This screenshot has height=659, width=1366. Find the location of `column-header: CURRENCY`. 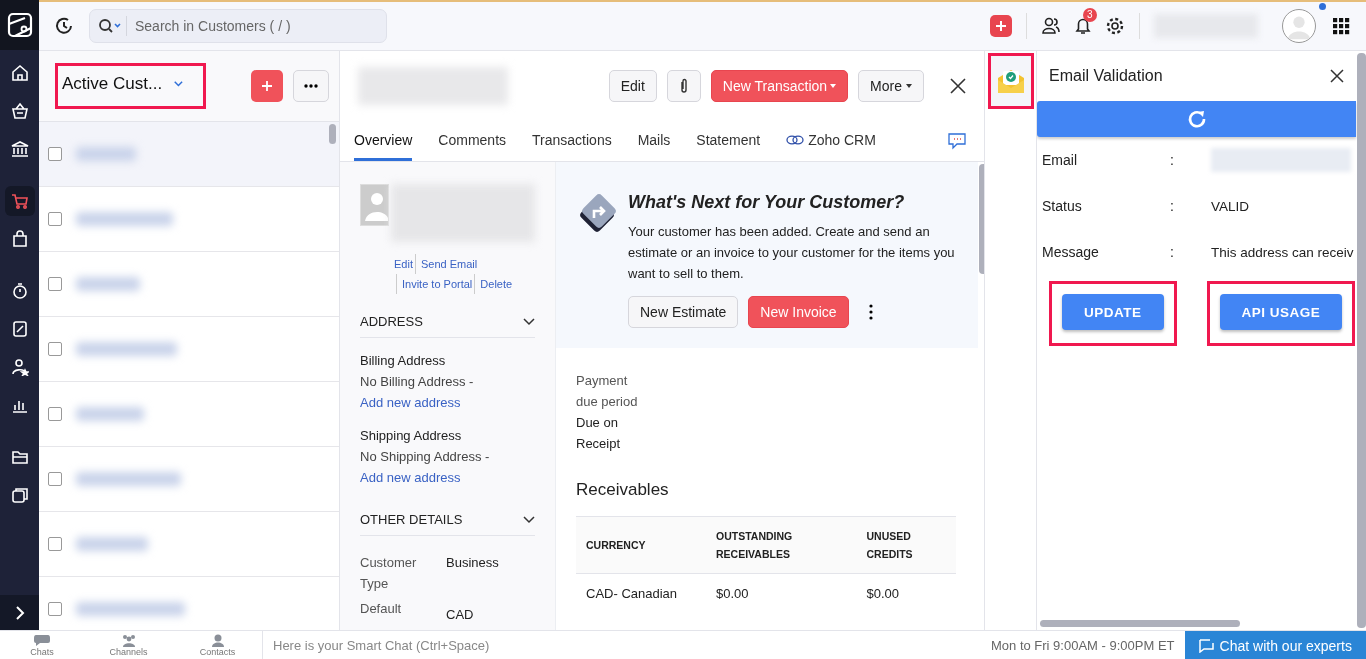

column-header: CURRENCY is located at coordinates (641, 545).